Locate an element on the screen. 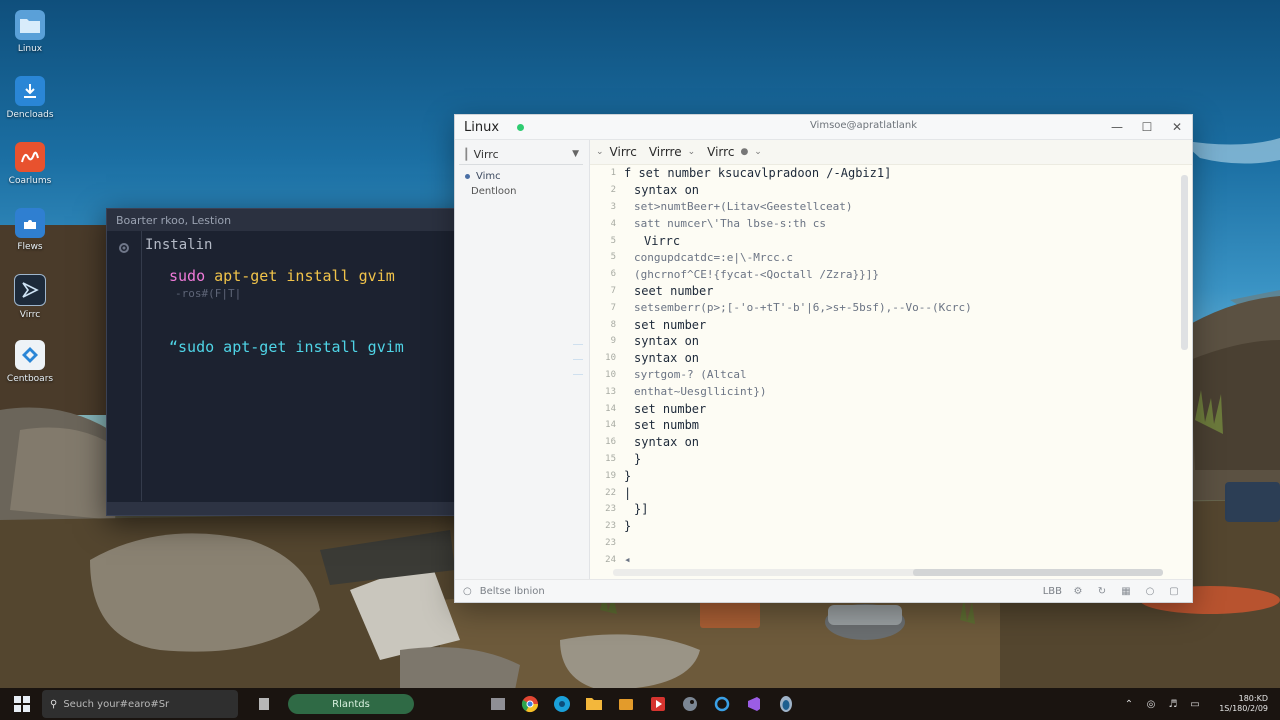 This screenshot has width=1280, height=720. code-text: set>numtBeer+(Litav<Geestellceat) is located at coordinates (743, 207).